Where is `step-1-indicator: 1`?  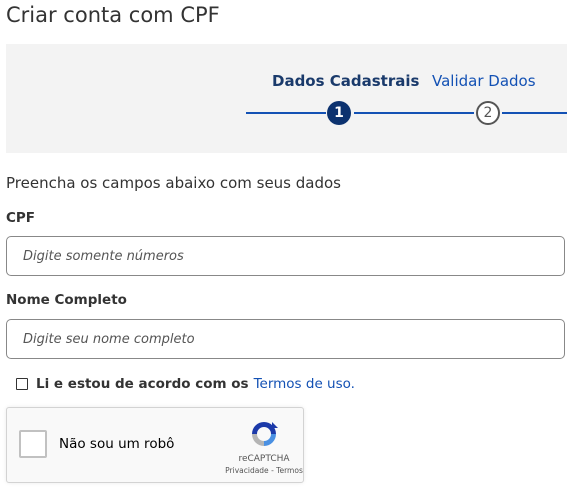 step-1-indicator: 1 is located at coordinates (339, 113).